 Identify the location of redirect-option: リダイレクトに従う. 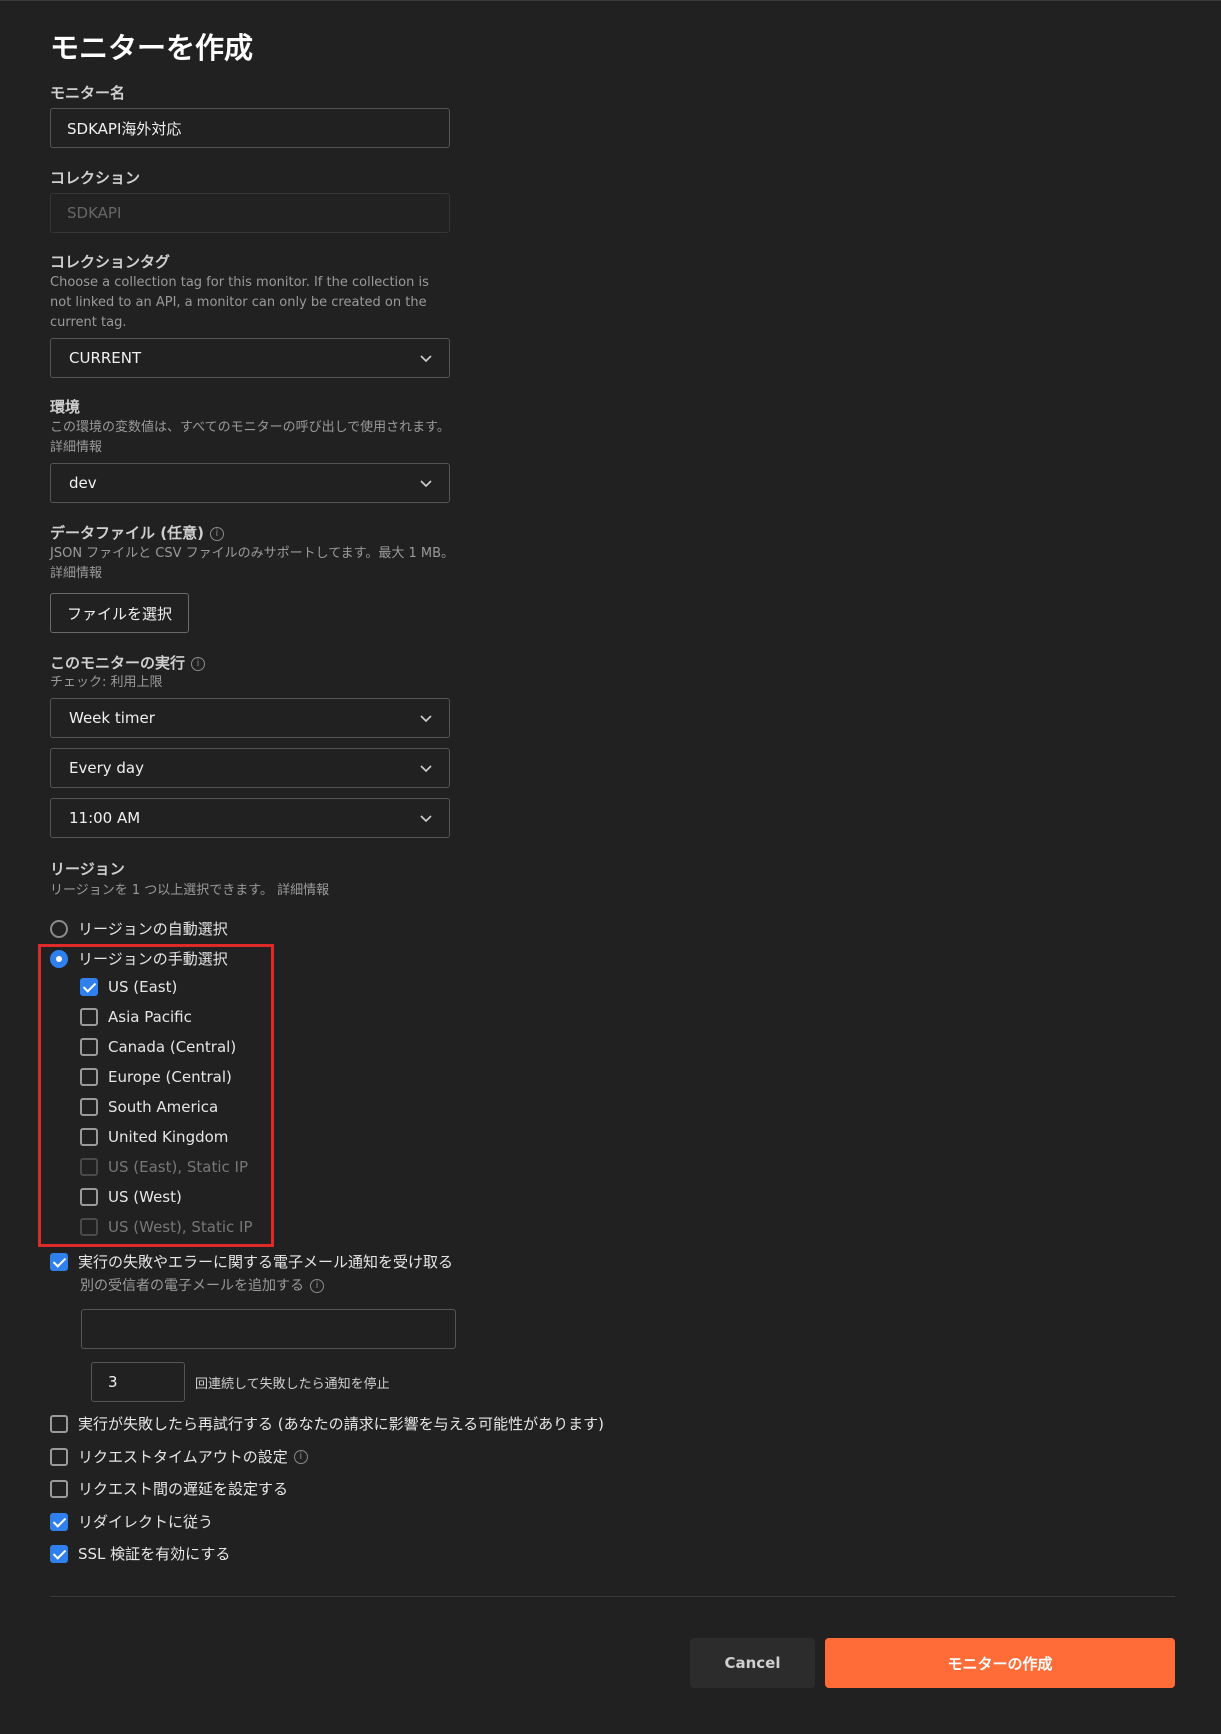
(131, 1521).